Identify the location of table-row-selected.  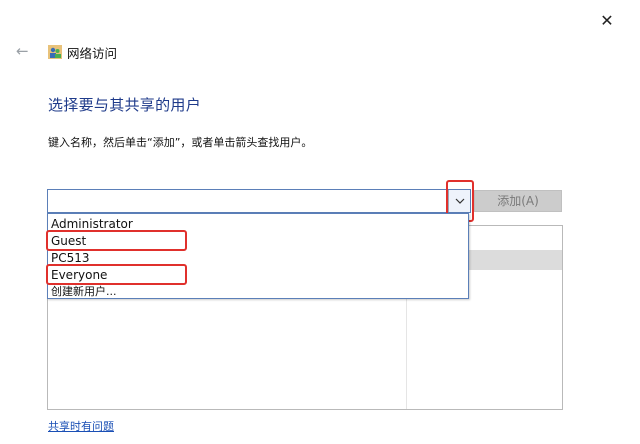
(515, 260).